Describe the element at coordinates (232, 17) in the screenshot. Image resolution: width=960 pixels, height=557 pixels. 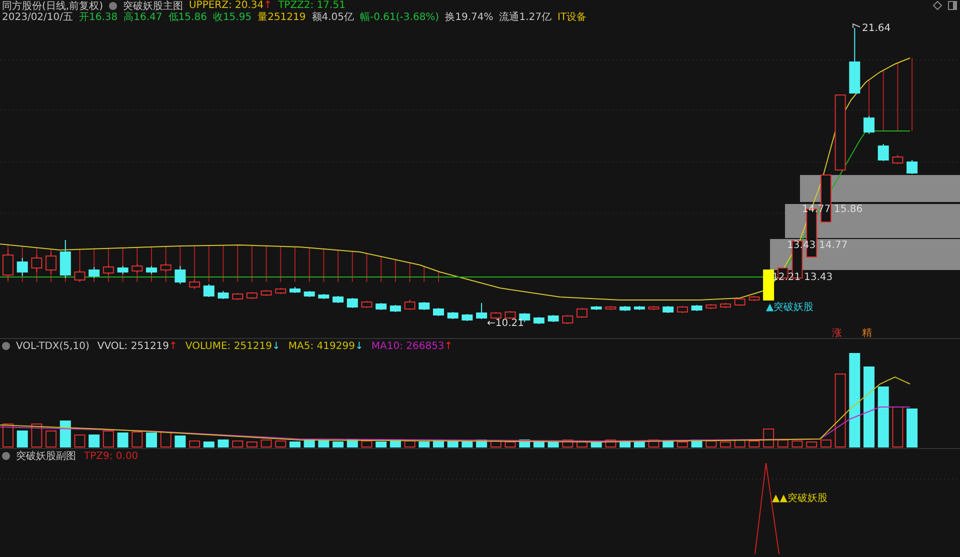
I see `quote-value: 收15.95` at that location.